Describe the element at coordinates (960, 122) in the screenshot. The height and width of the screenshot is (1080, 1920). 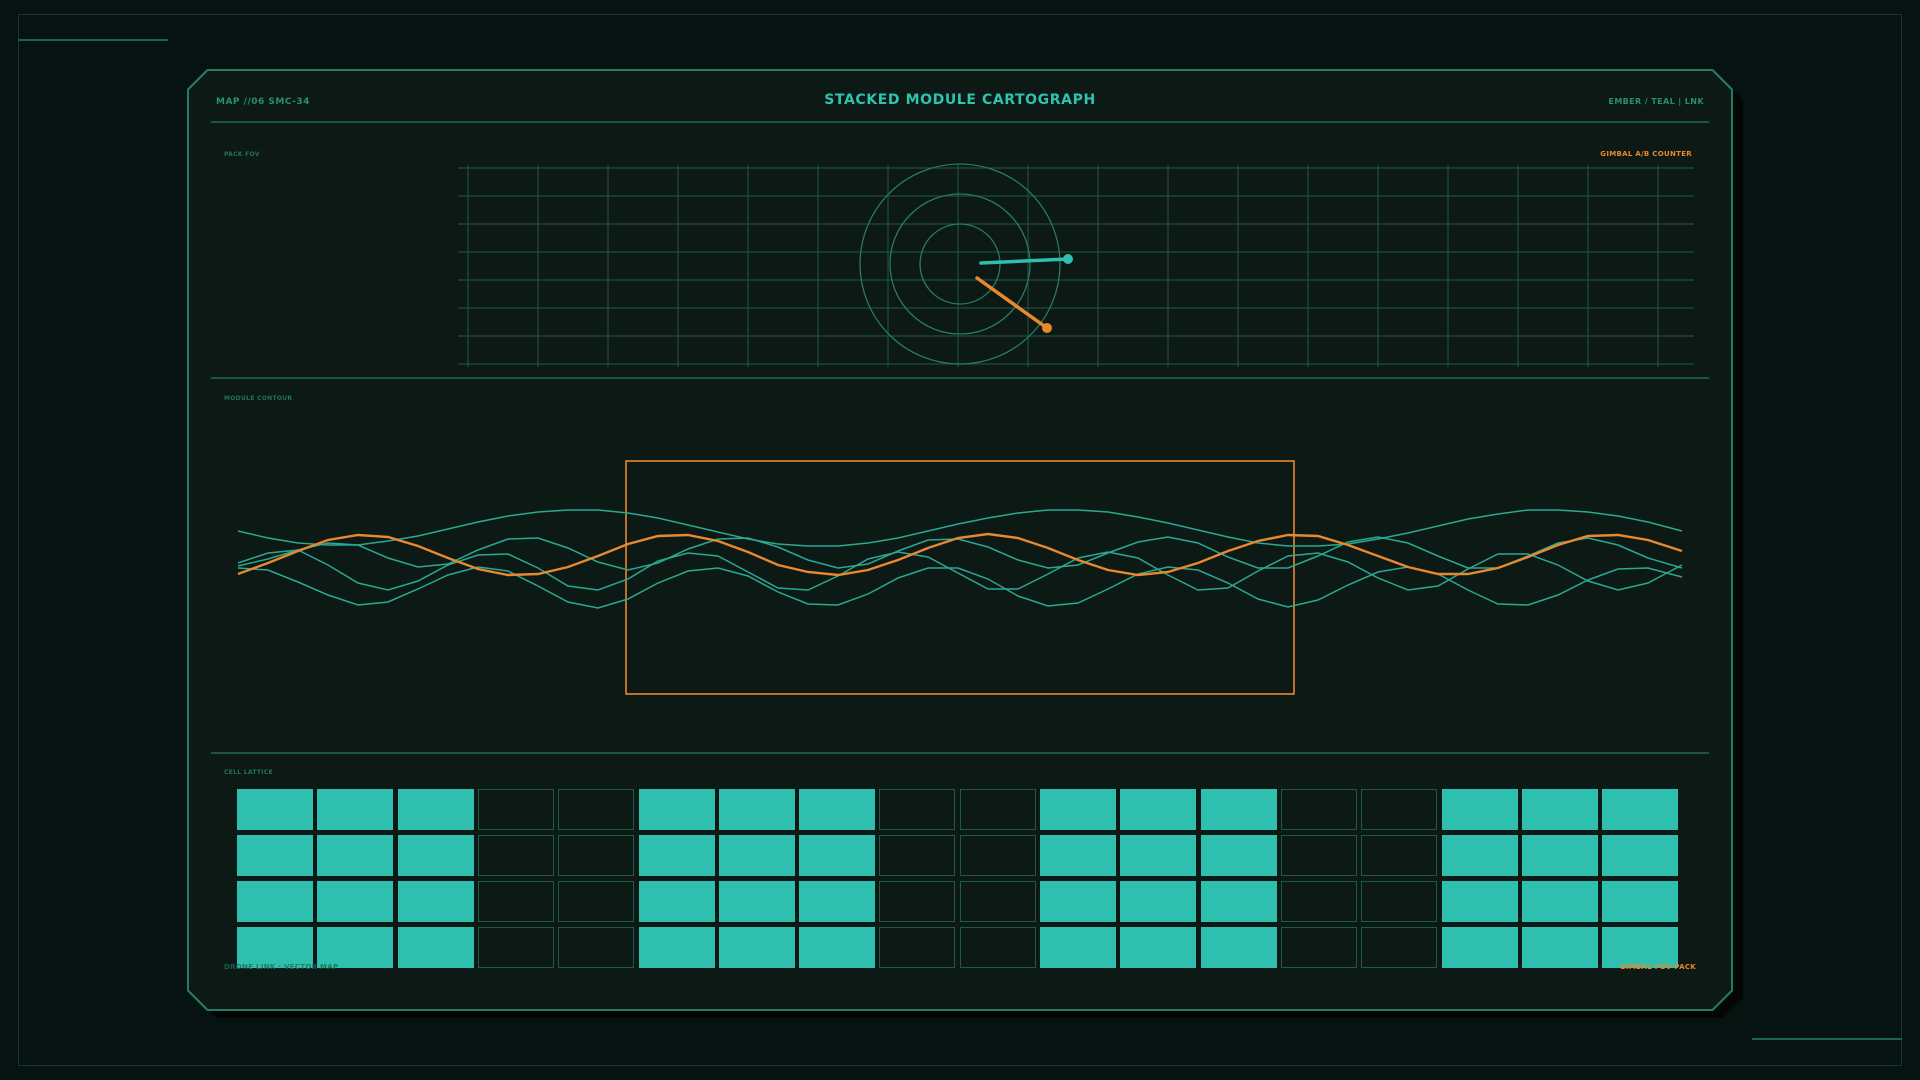
I see `header-divider` at that location.